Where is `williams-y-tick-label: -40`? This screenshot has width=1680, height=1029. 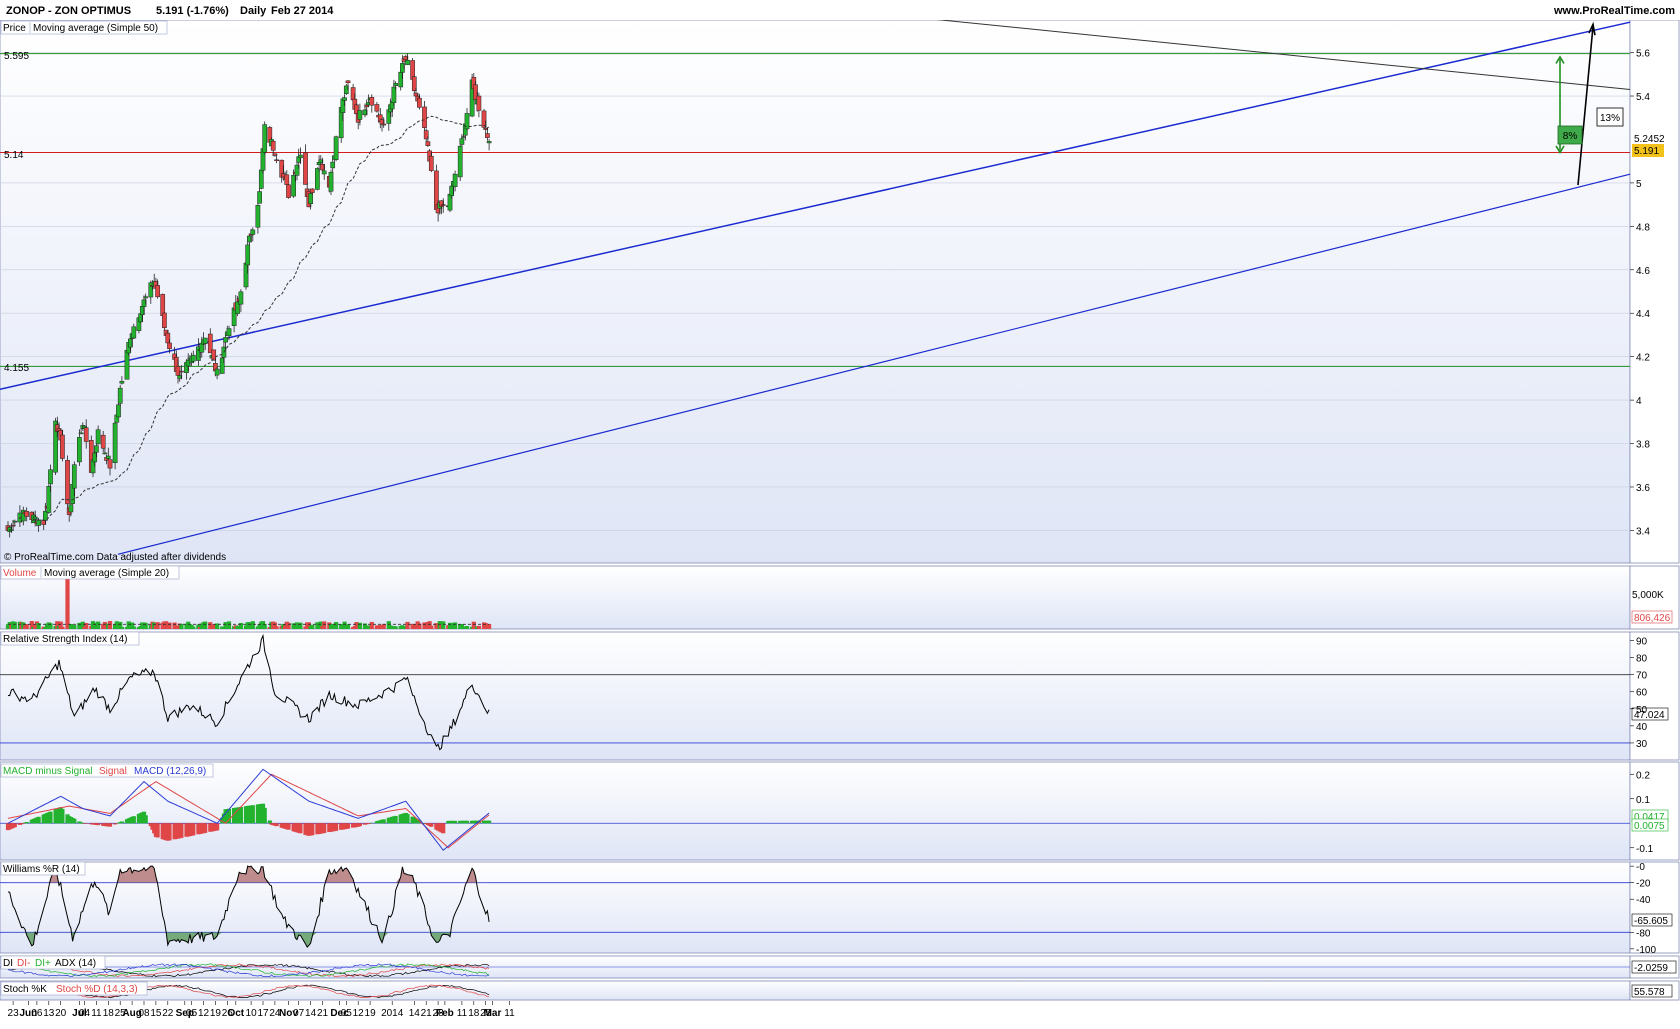 williams-y-tick-label: -40 is located at coordinates (1643, 900).